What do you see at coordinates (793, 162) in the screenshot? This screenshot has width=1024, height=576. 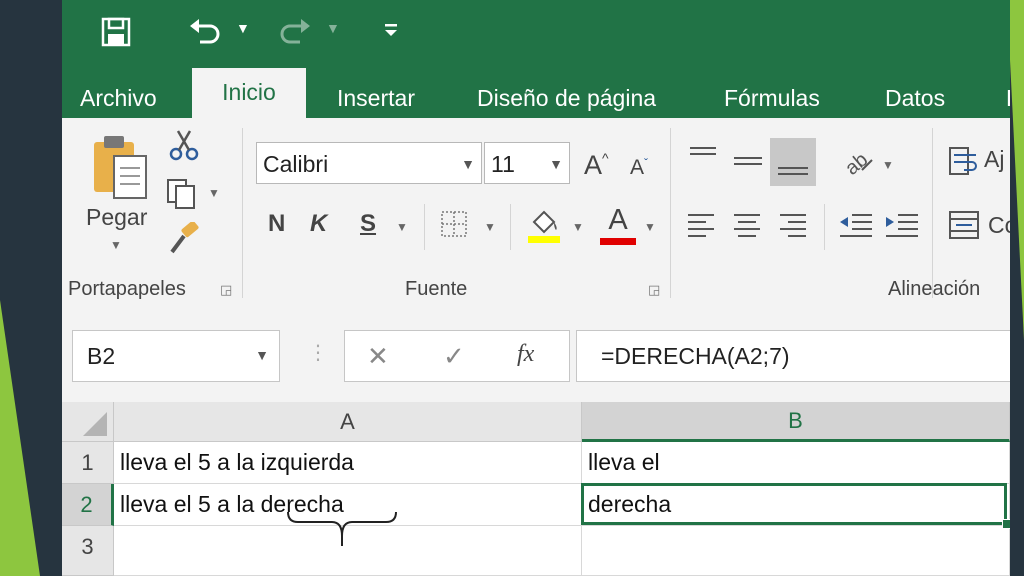 I see `align-bottom-button` at bounding box center [793, 162].